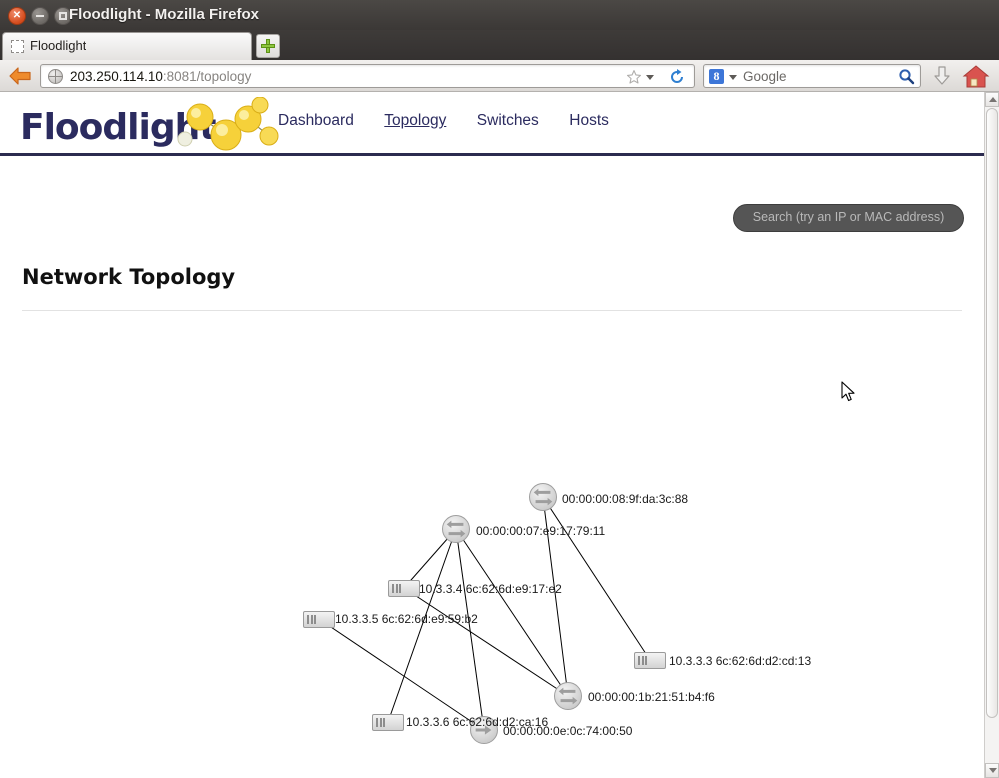 The height and width of the screenshot is (778, 999). I want to click on app-search-placeholder: Search (try an IP or MAC address), so click(848, 217).